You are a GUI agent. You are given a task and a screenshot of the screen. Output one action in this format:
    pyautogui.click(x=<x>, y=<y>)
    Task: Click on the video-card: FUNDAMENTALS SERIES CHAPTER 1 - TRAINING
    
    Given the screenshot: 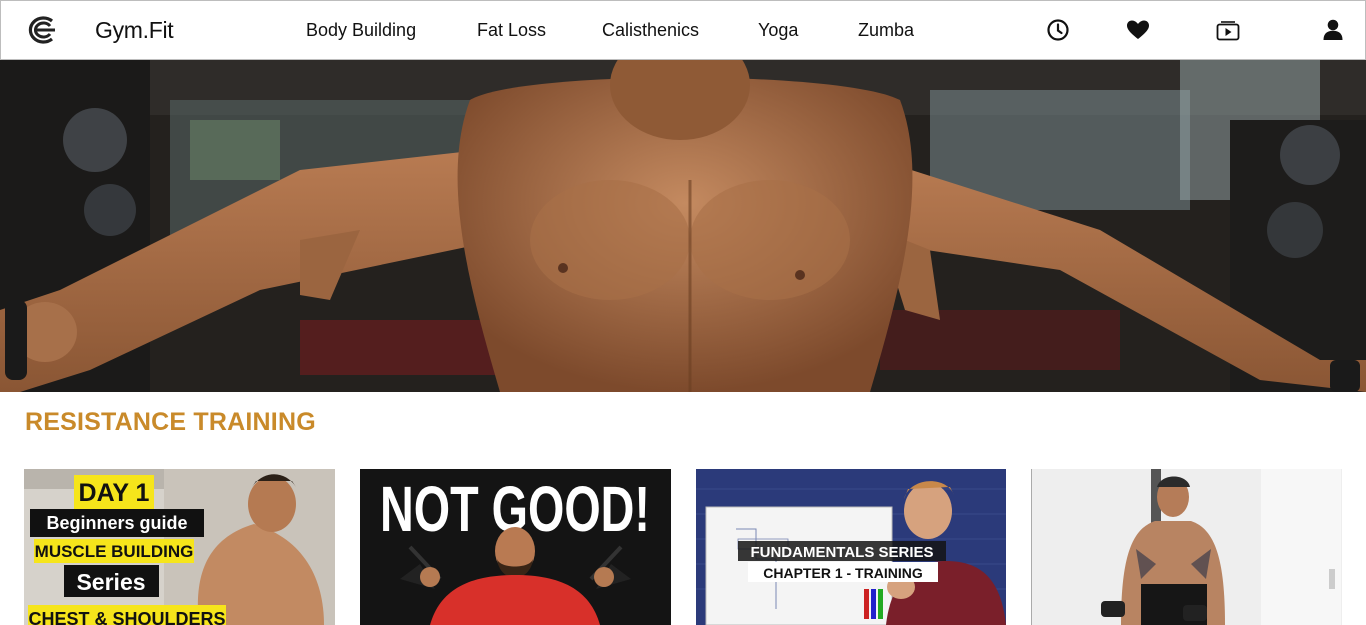 What is the action you would take?
    pyautogui.click(x=851, y=547)
    